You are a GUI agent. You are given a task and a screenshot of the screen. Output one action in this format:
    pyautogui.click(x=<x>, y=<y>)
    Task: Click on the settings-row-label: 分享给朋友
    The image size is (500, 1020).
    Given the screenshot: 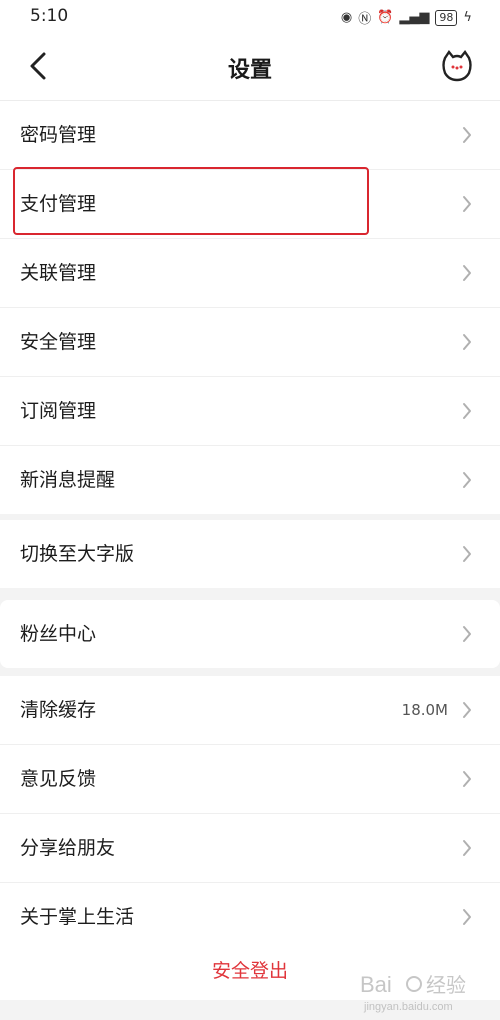 What is the action you would take?
    pyautogui.click(x=68, y=848)
    